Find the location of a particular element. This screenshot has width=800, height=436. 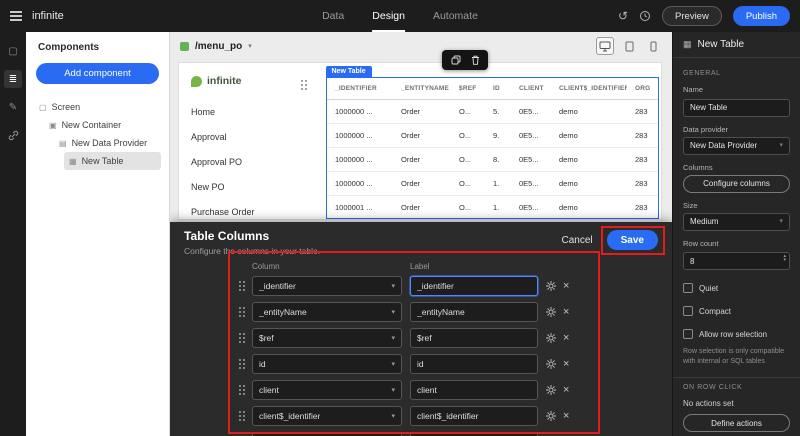

save-button: Save is located at coordinates (632, 240).